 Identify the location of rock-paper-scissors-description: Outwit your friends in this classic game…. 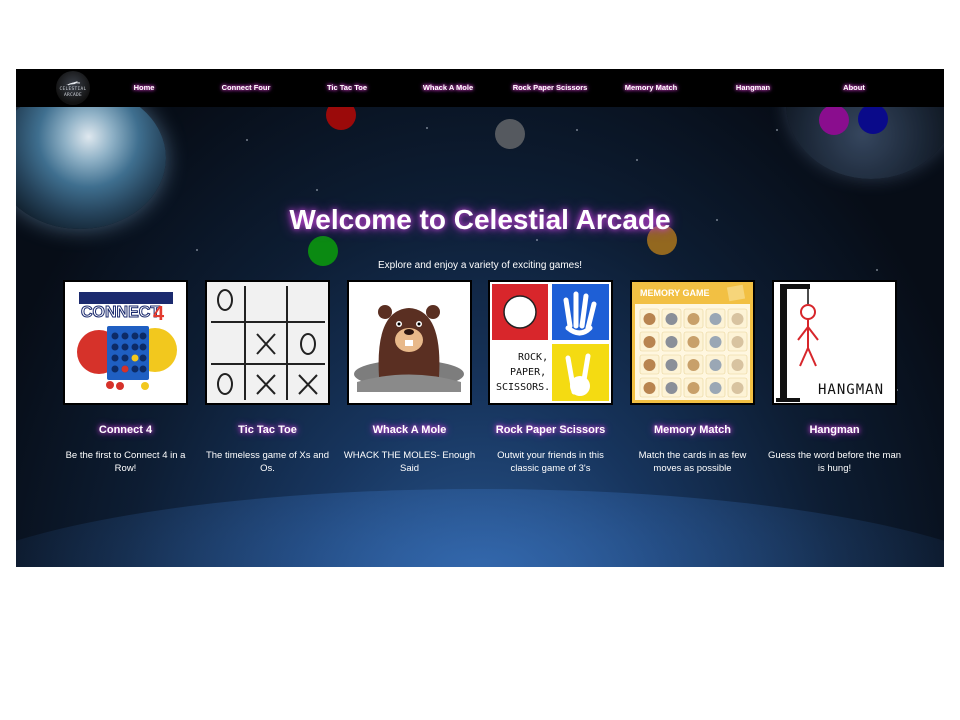
(550, 462).